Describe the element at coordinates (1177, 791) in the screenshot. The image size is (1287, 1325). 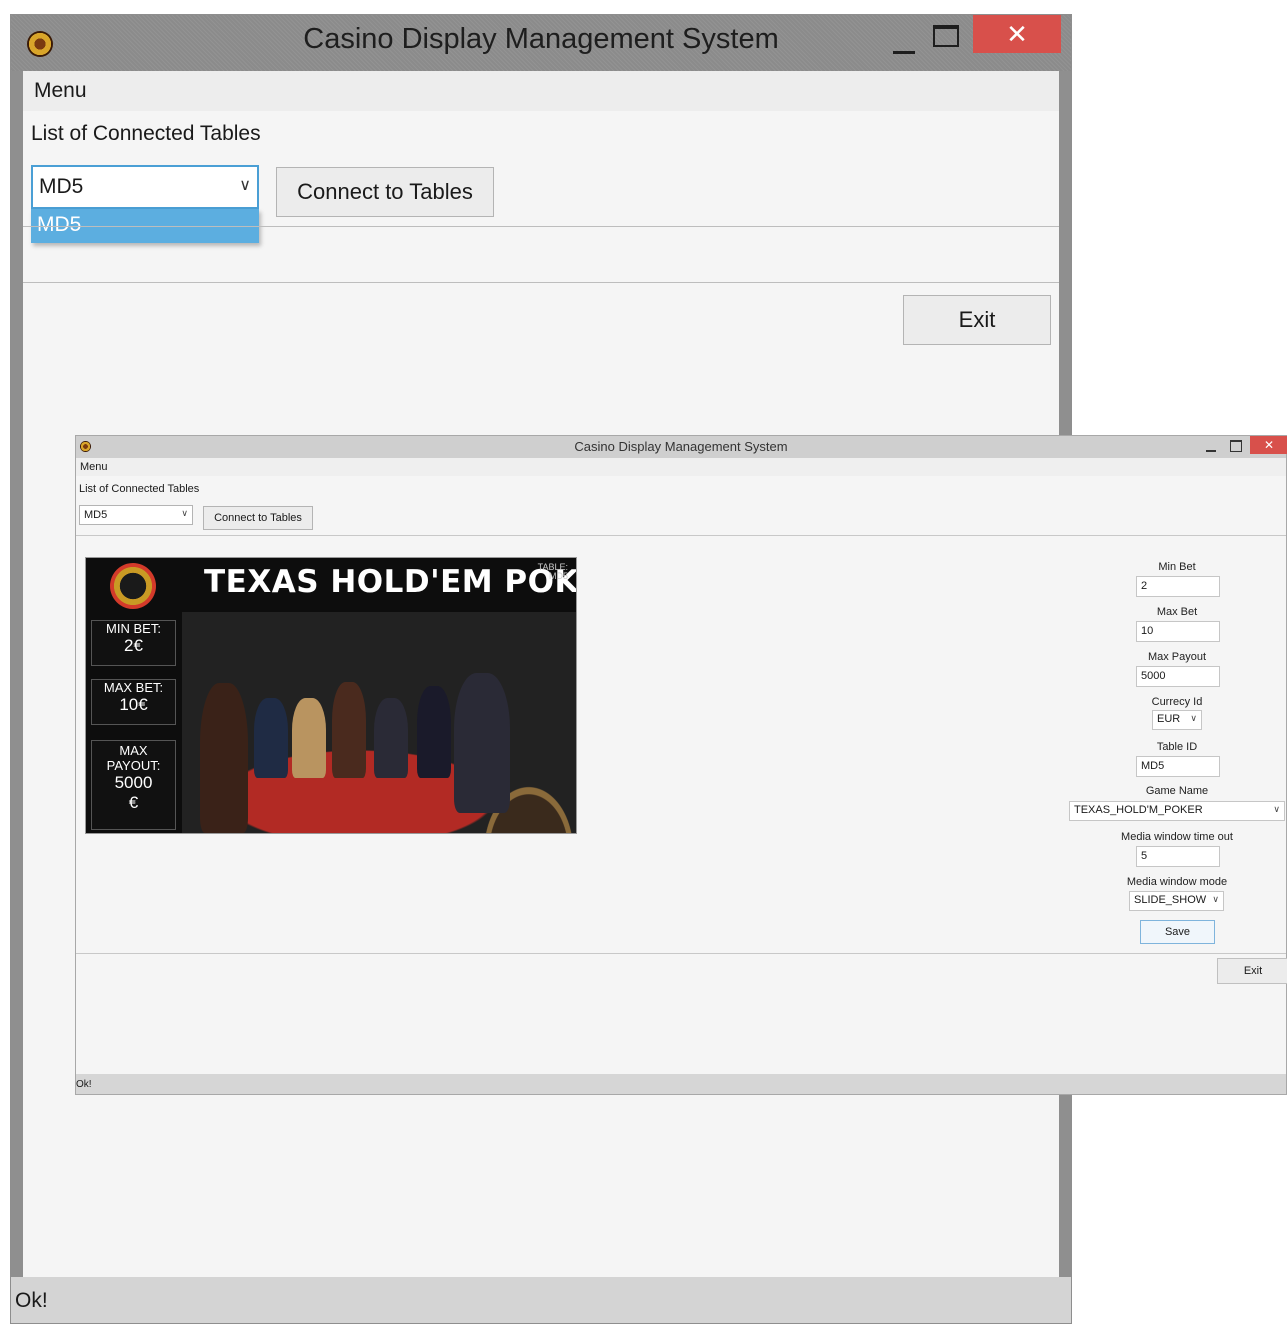
I see `game-name-label: Game Name` at that location.